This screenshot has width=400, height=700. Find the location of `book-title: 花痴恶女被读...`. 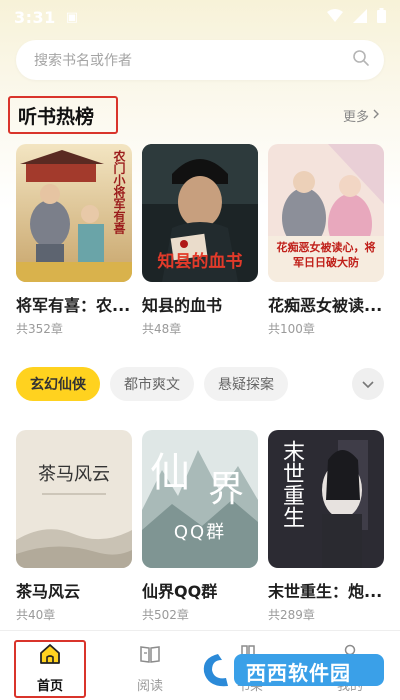

book-title: 花痴恶女被读... is located at coordinates (325, 305).